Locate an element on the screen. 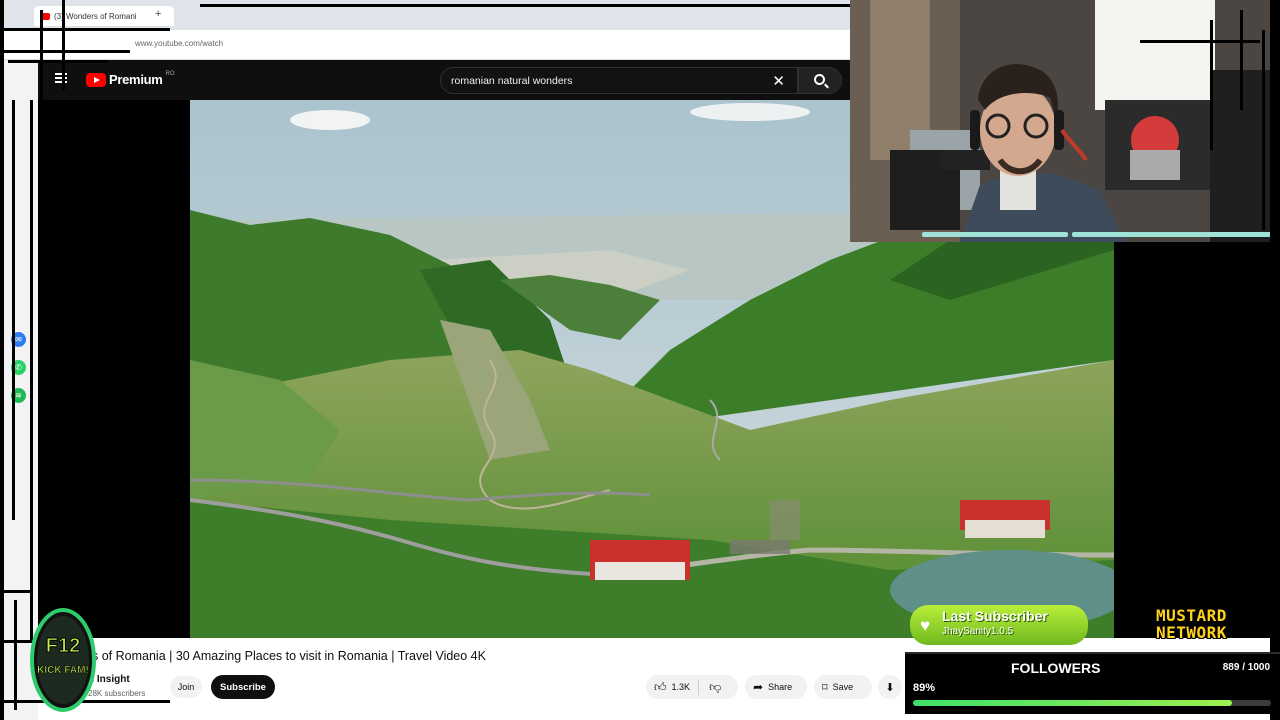  dislike-icon: 👎︎ is located at coordinates (715, 687).